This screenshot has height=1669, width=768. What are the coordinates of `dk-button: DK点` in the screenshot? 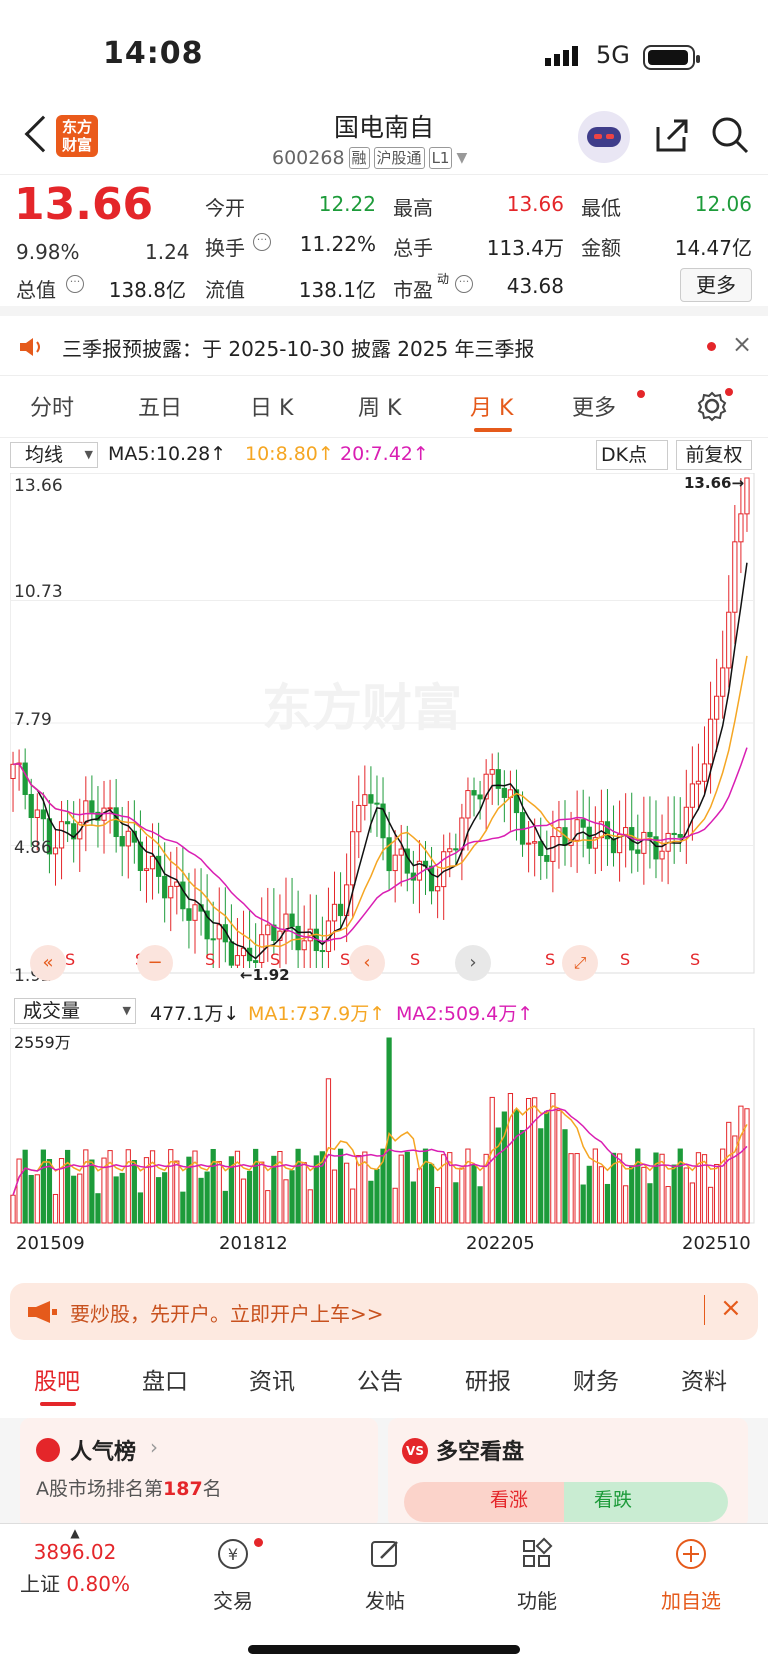 It's located at (632, 455).